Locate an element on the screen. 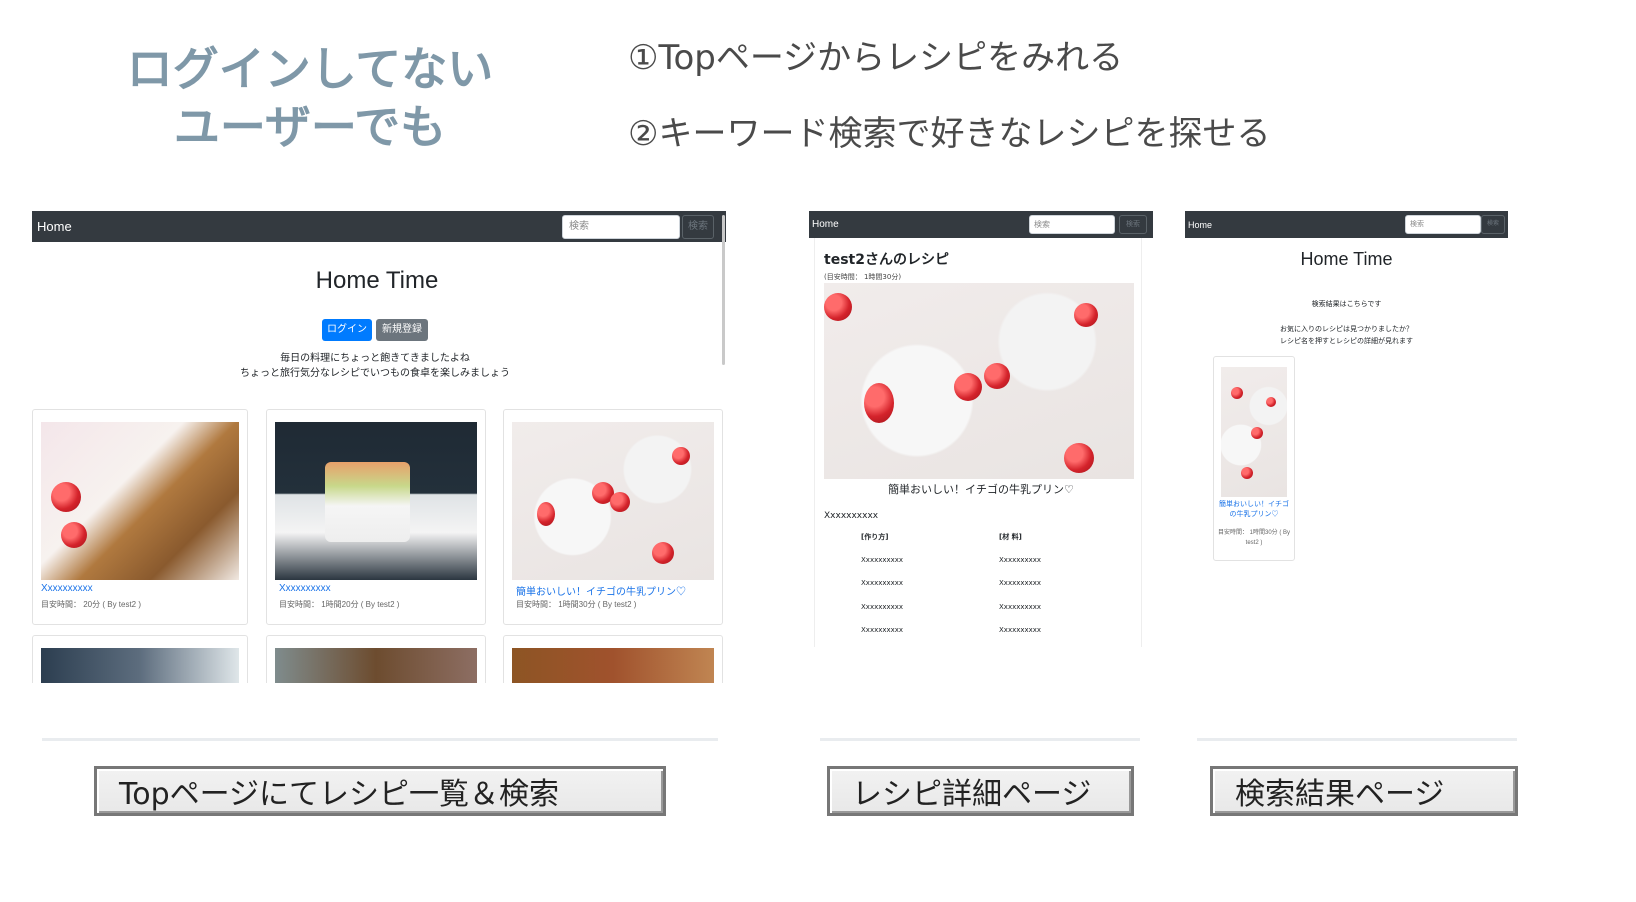 This screenshot has width=1636, height=902. recipe-meta-line2: test2 ) is located at coordinates (1254, 543).